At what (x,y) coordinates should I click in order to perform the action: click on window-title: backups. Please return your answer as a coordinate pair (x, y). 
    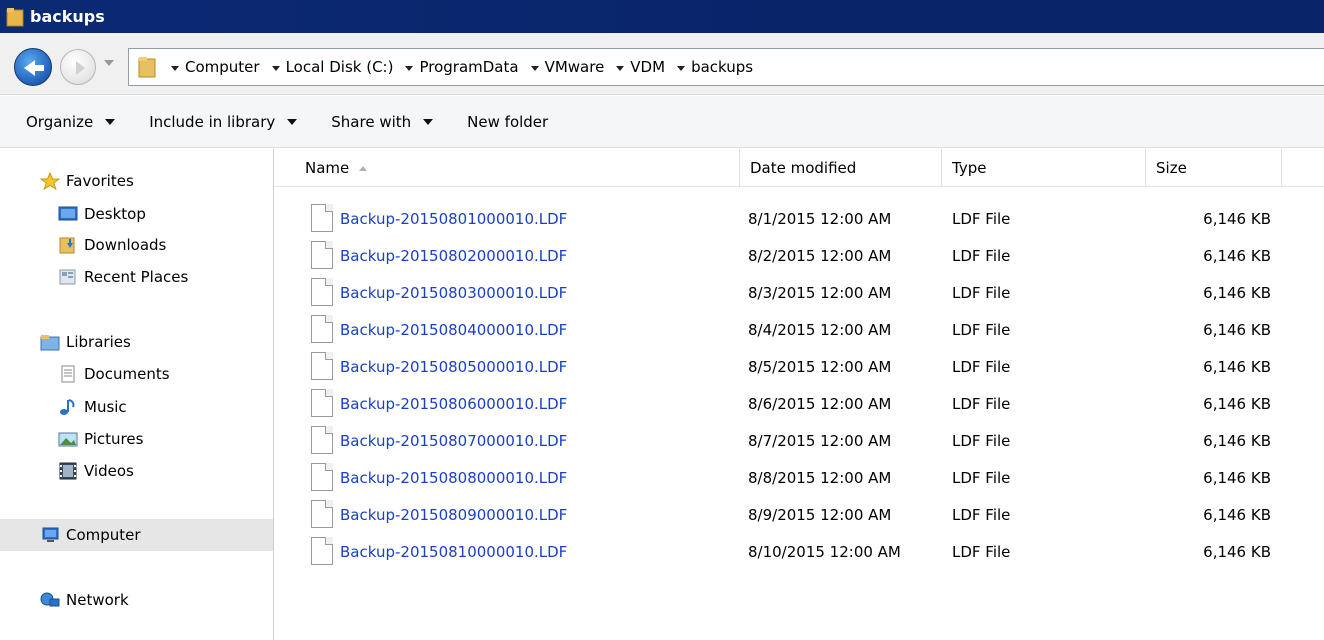
    Looking at the image, I should click on (67, 16).